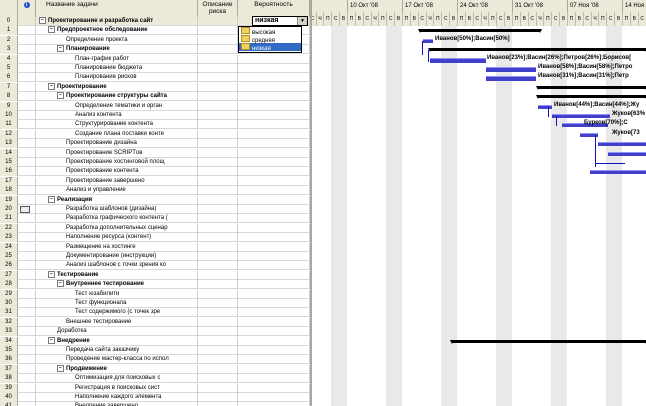  I want to click on task-name-cell: Определение проекта, so click(117, 40).